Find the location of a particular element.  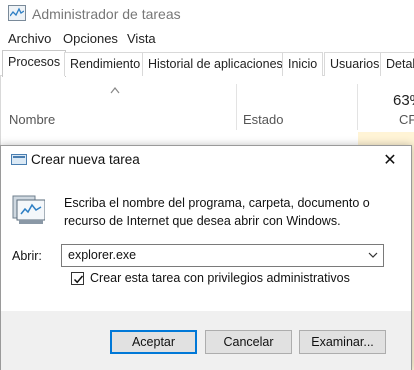

column-header-cpu: CPU is located at coordinates (406, 119).